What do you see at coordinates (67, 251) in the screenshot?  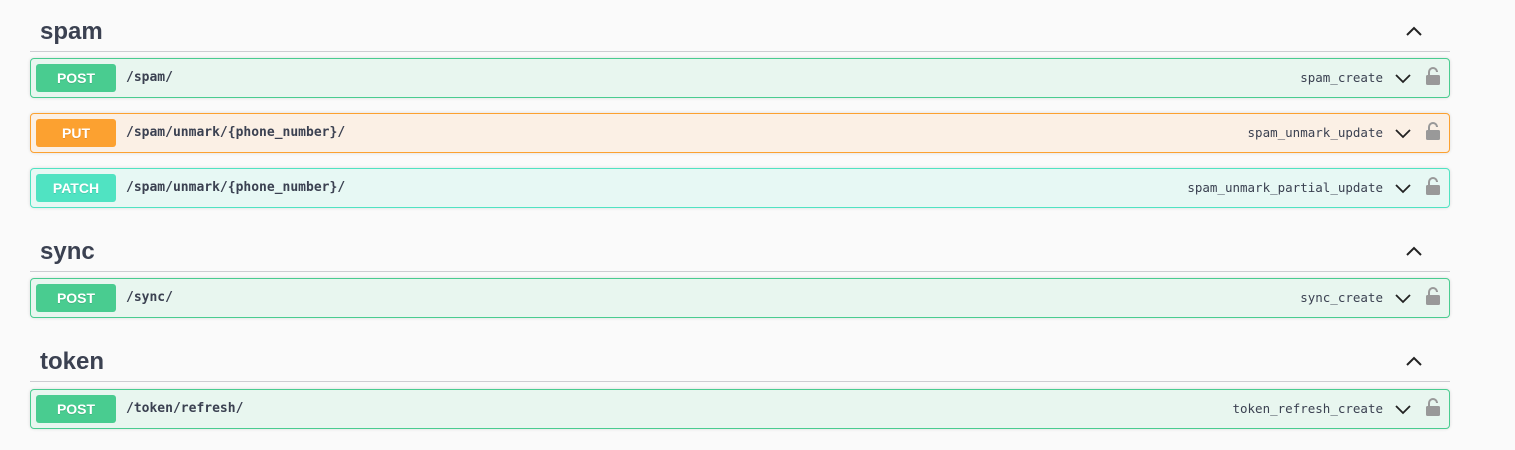 I see `tag-title: sync` at bounding box center [67, 251].